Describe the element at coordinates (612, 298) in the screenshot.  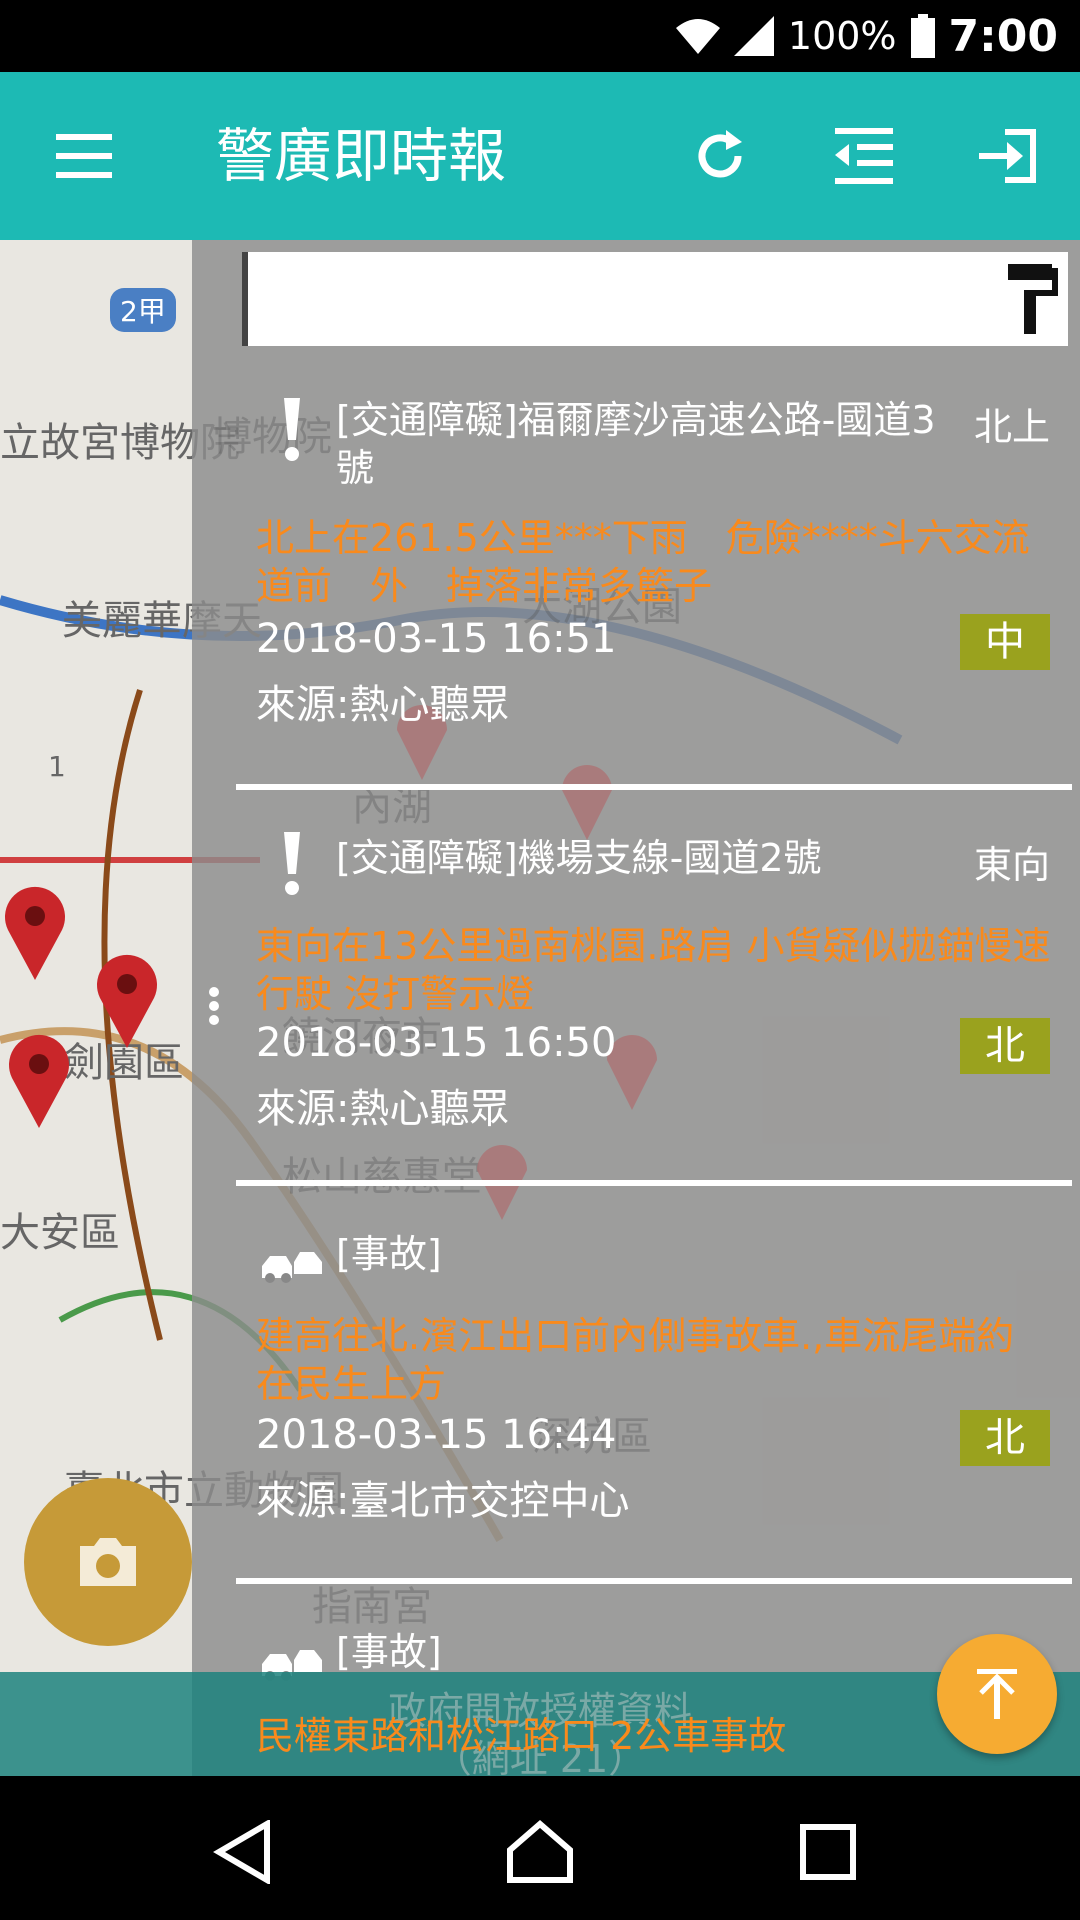
I see `search-input` at that location.